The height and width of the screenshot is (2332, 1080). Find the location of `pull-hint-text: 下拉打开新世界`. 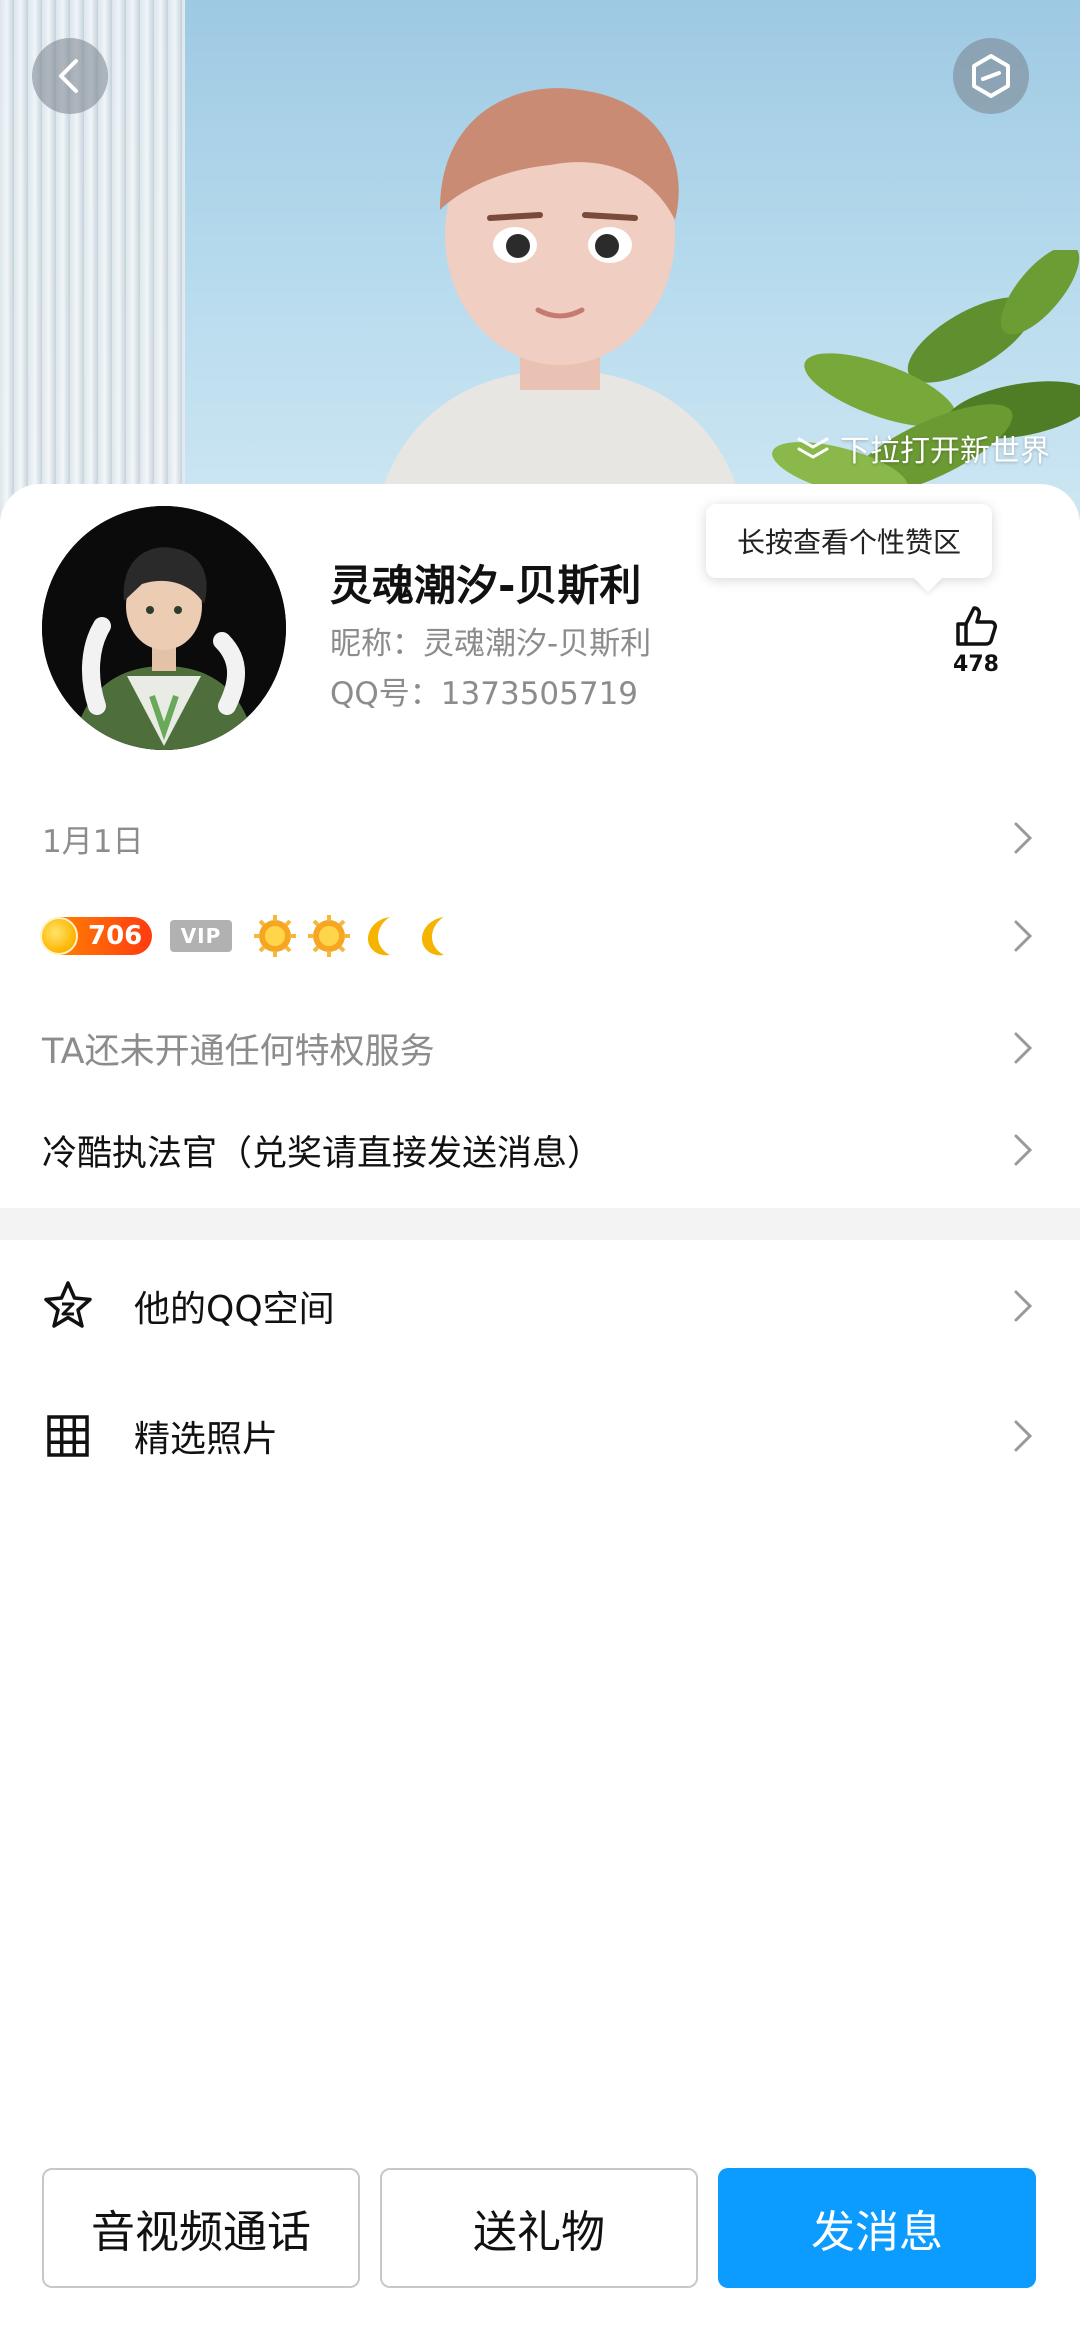

pull-hint-text: 下拉打开新世界 is located at coordinates (945, 451).